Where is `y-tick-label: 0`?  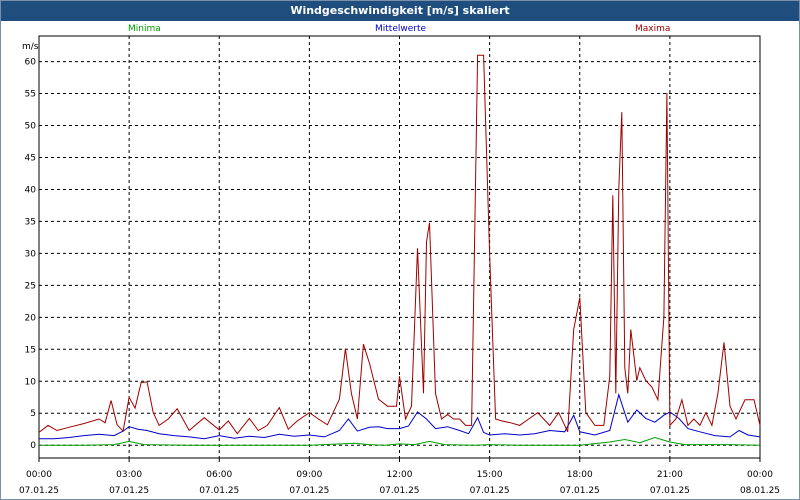 y-tick-label: 0 is located at coordinates (33, 446).